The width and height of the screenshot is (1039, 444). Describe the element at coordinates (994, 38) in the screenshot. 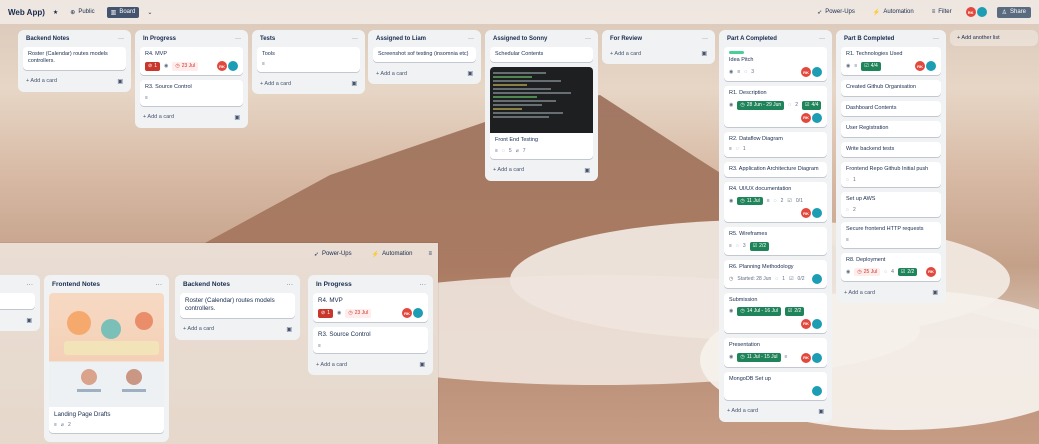

I see `add-list-button: + Add another list` at that location.